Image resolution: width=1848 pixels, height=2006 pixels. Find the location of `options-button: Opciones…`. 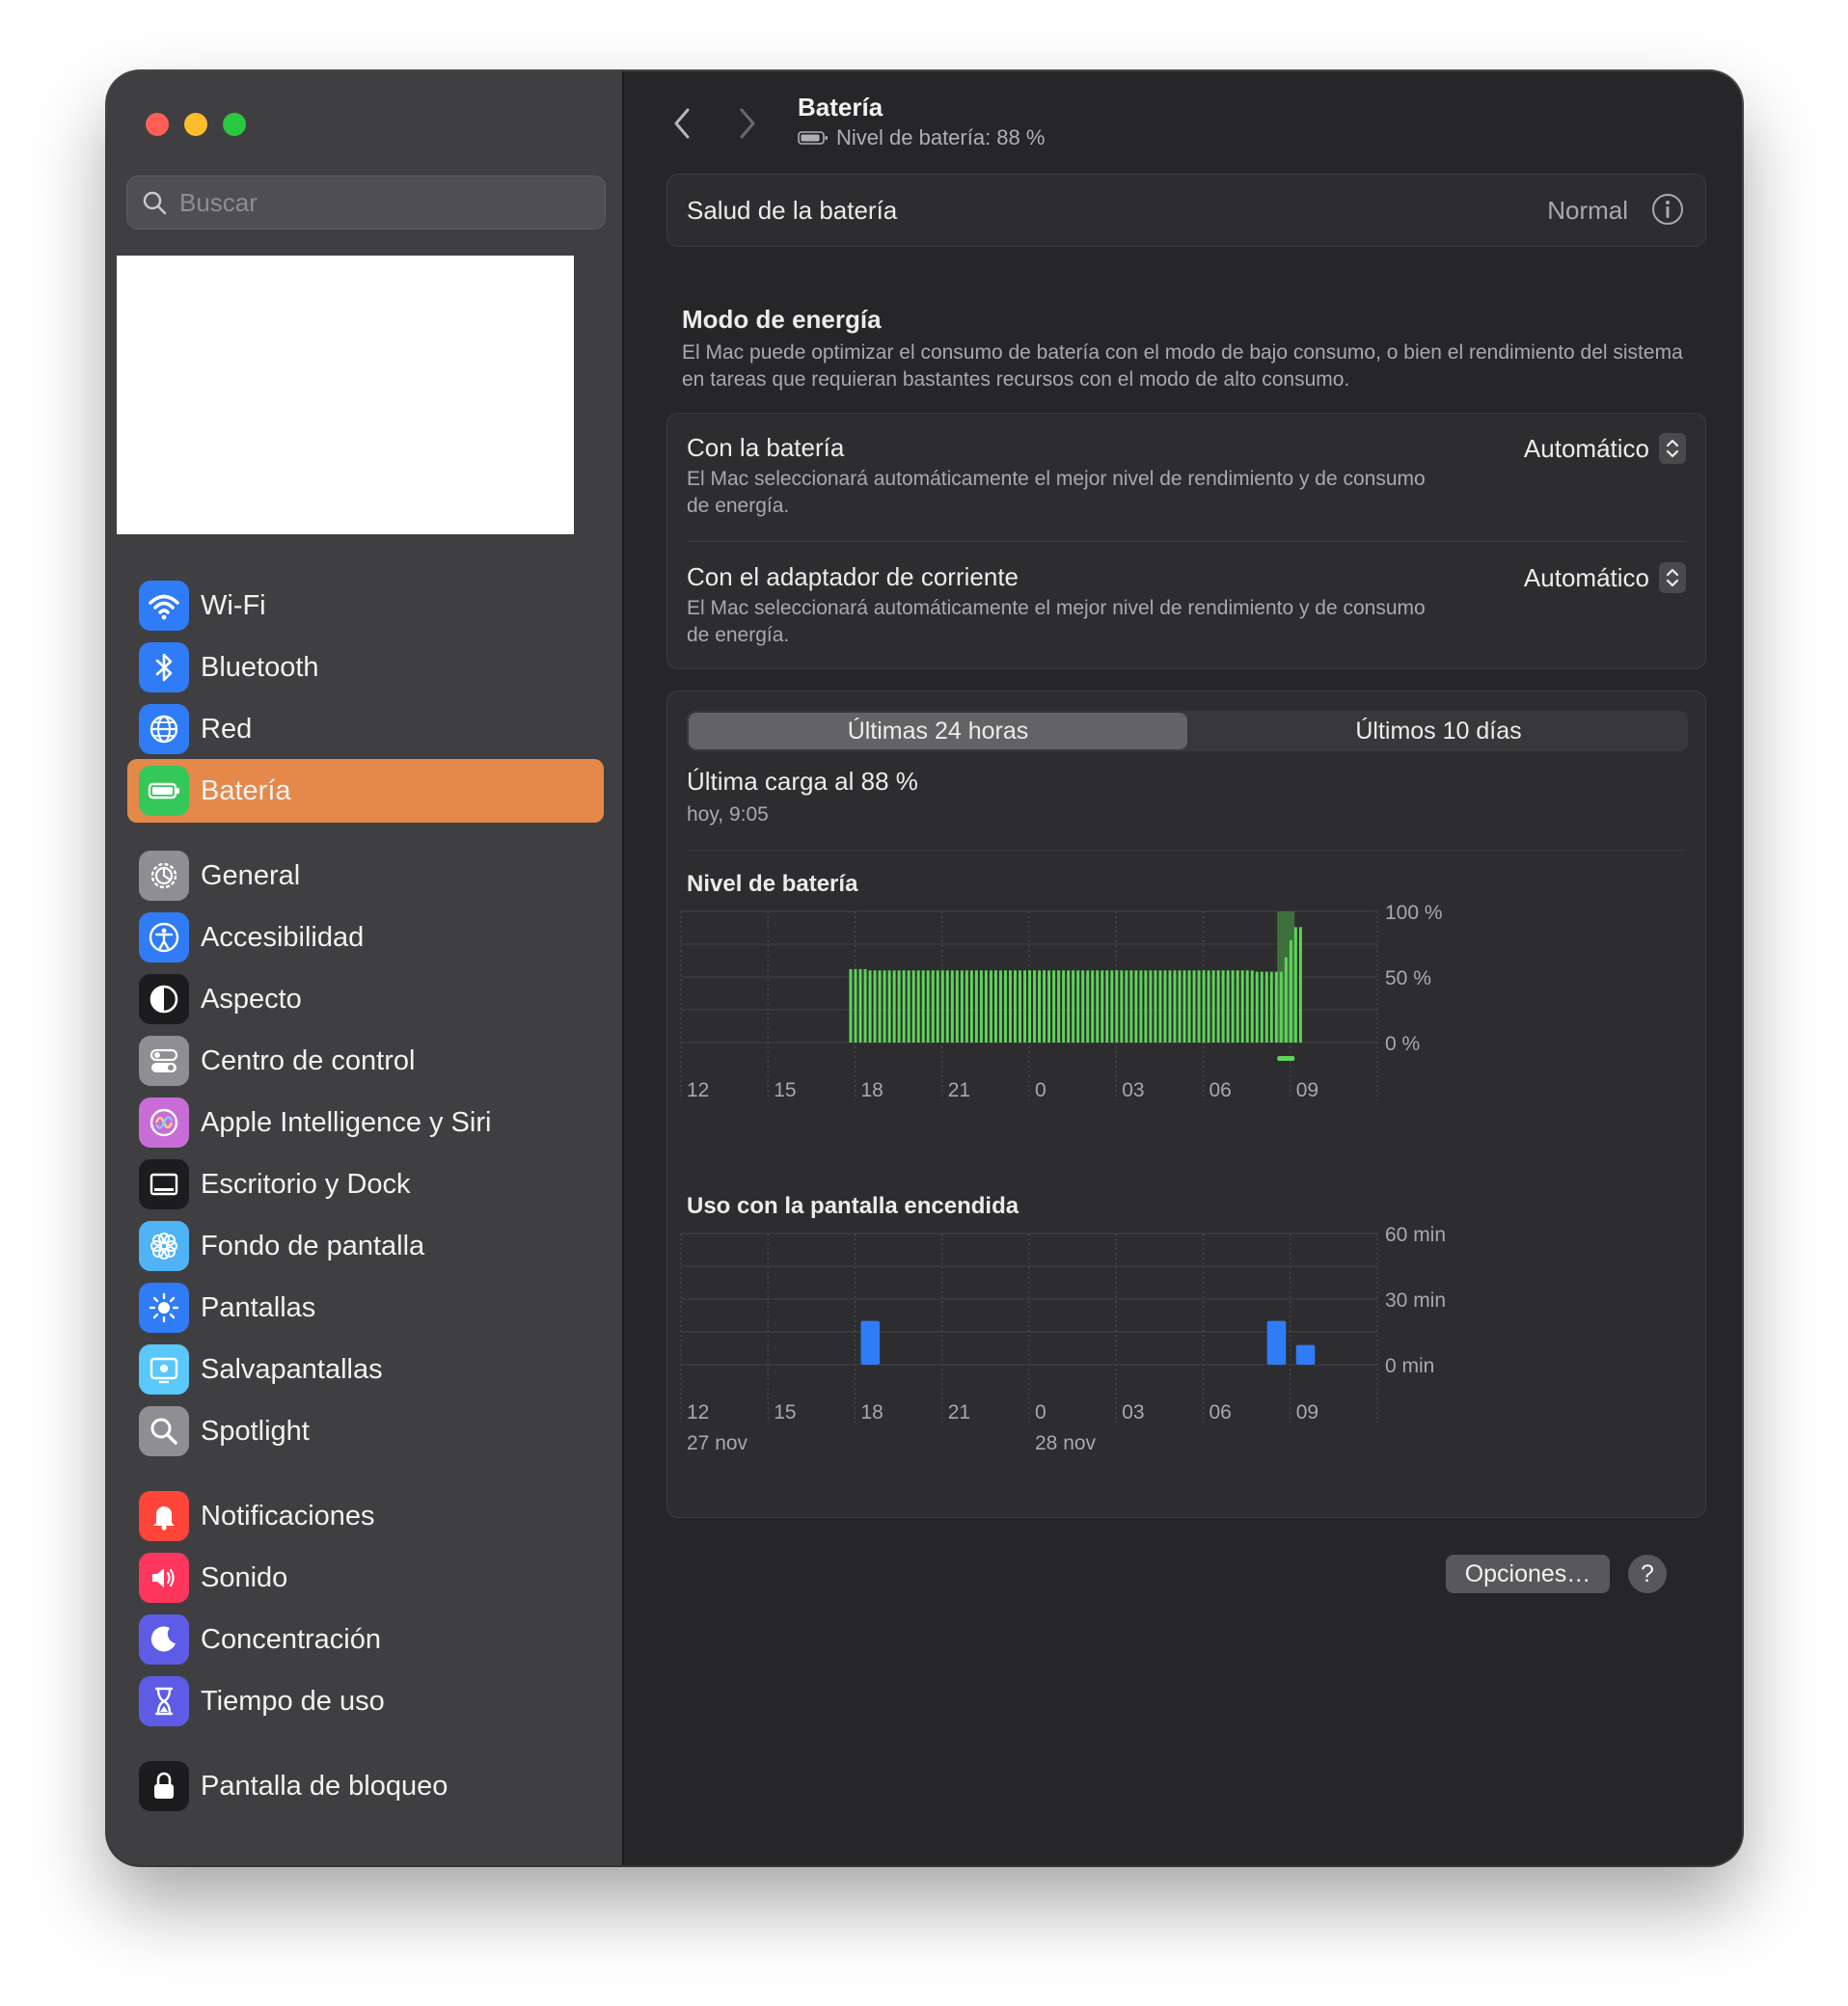

options-button: Opciones… is located at coordinates (1528, 1574).